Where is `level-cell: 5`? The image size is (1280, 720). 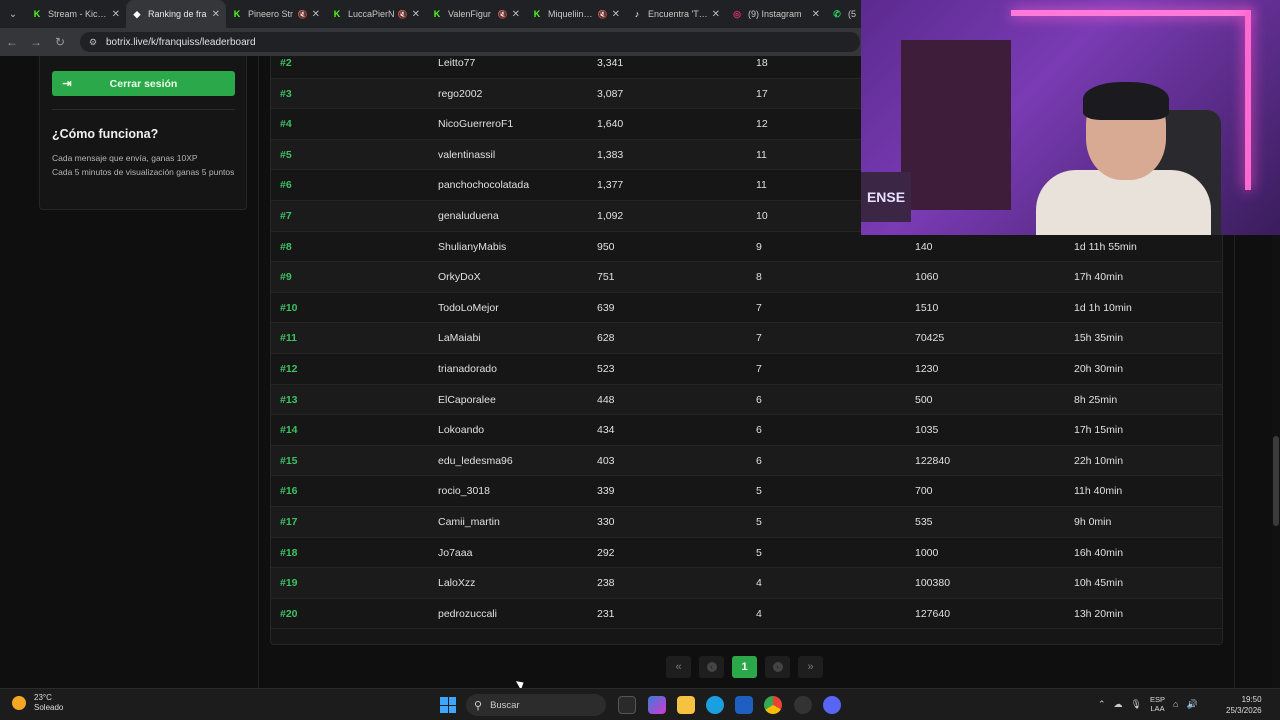 level-cell: 5 is located at coordinates (759, 552).